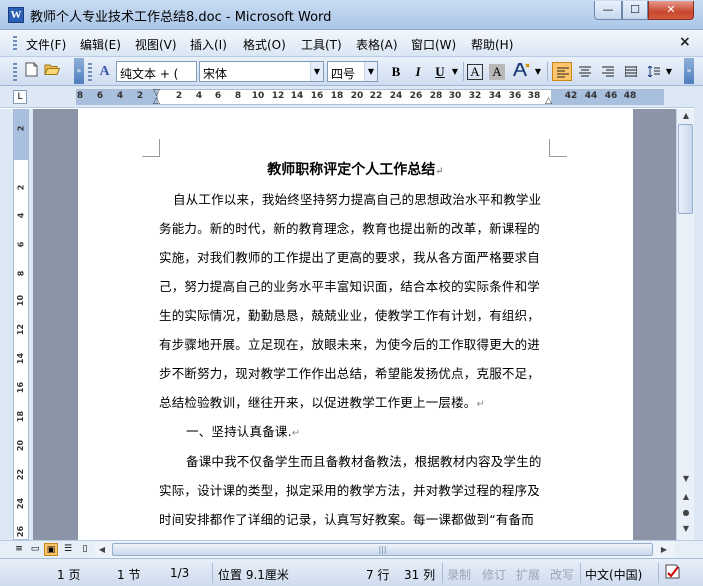  What do you see at coordinates (562, 71) in the screenshot?
I see `align-left-button` at bounding box center [562, 71].